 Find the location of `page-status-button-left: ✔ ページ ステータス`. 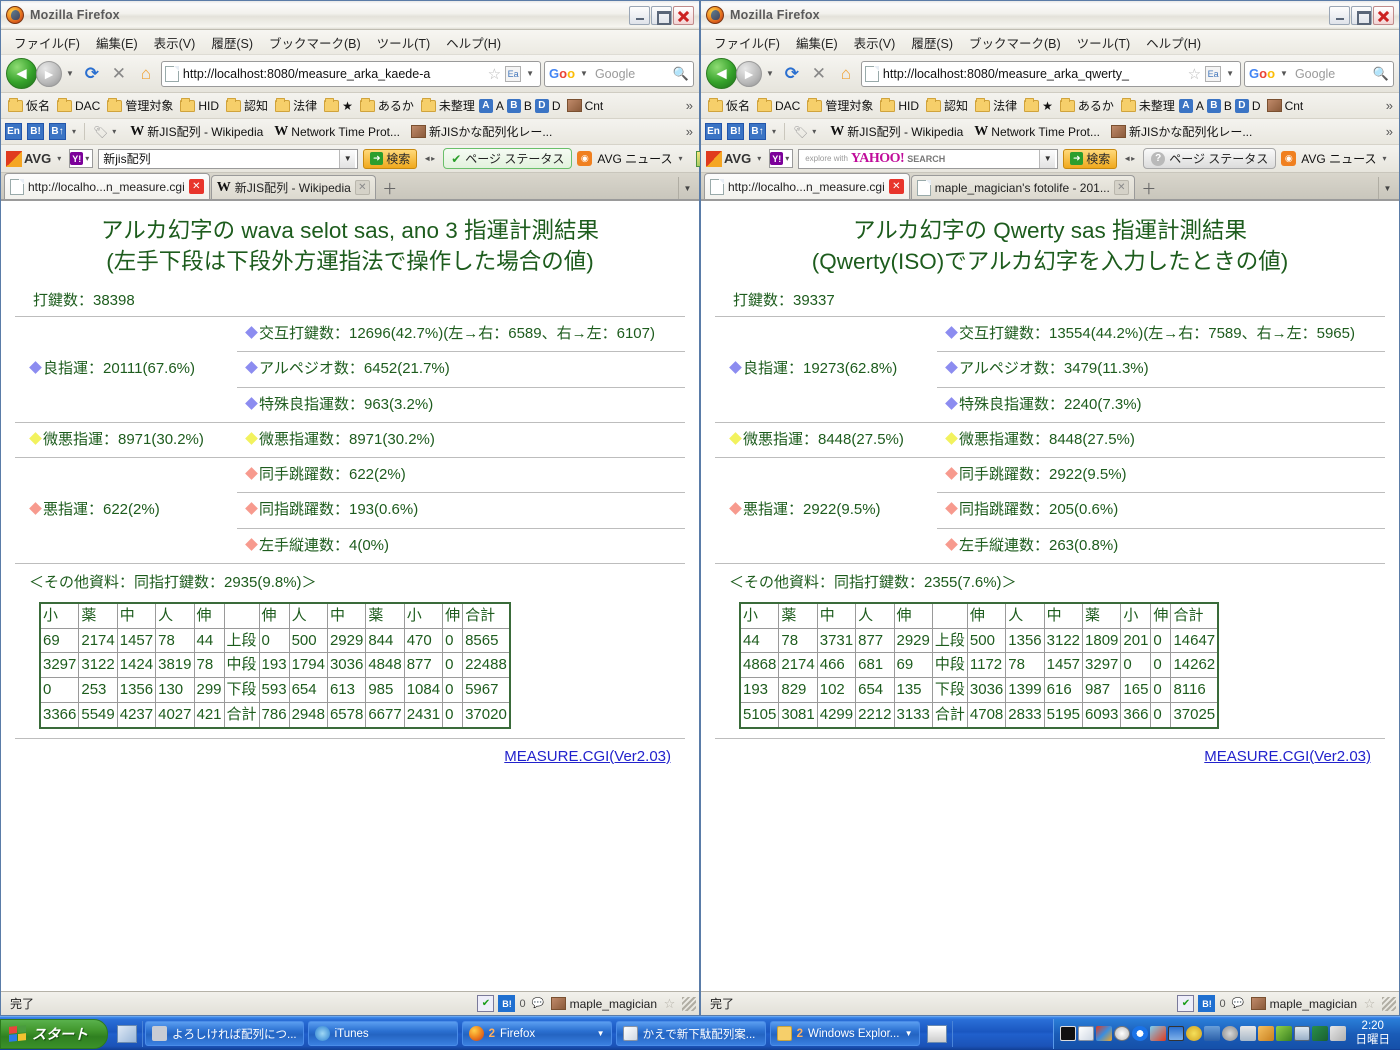

page-status-button-left: ✔ ページ ステータス is located at coordinates (508, 158).